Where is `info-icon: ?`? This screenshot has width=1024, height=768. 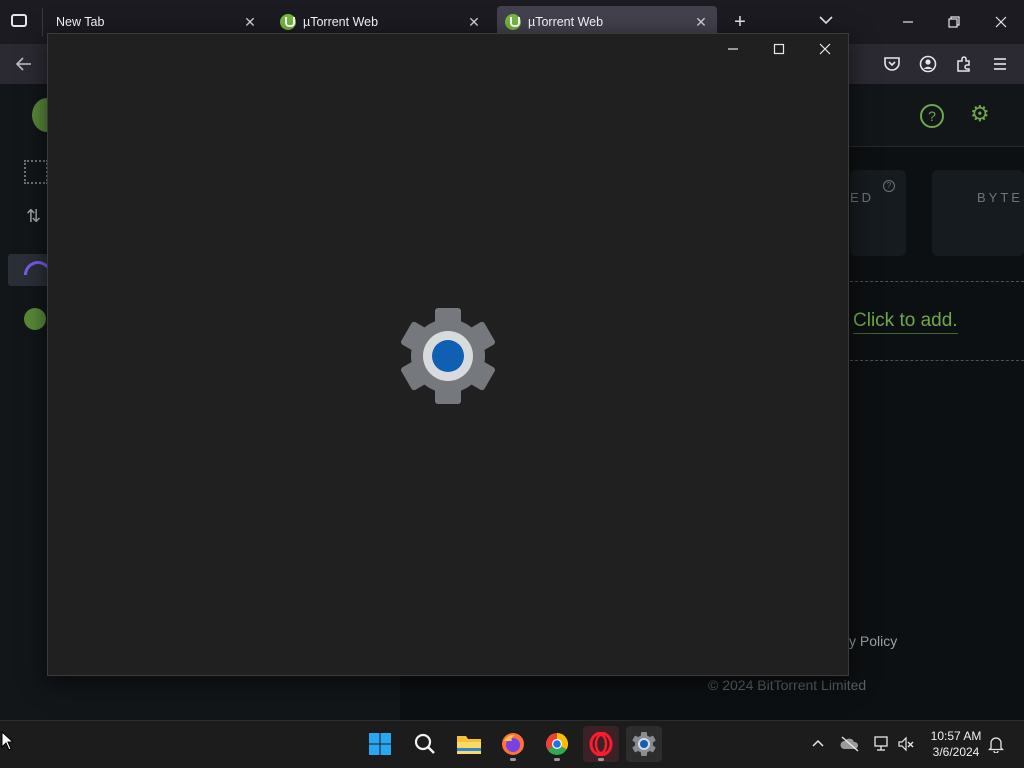
info-icon: ? is located at coordinates (889, 186).